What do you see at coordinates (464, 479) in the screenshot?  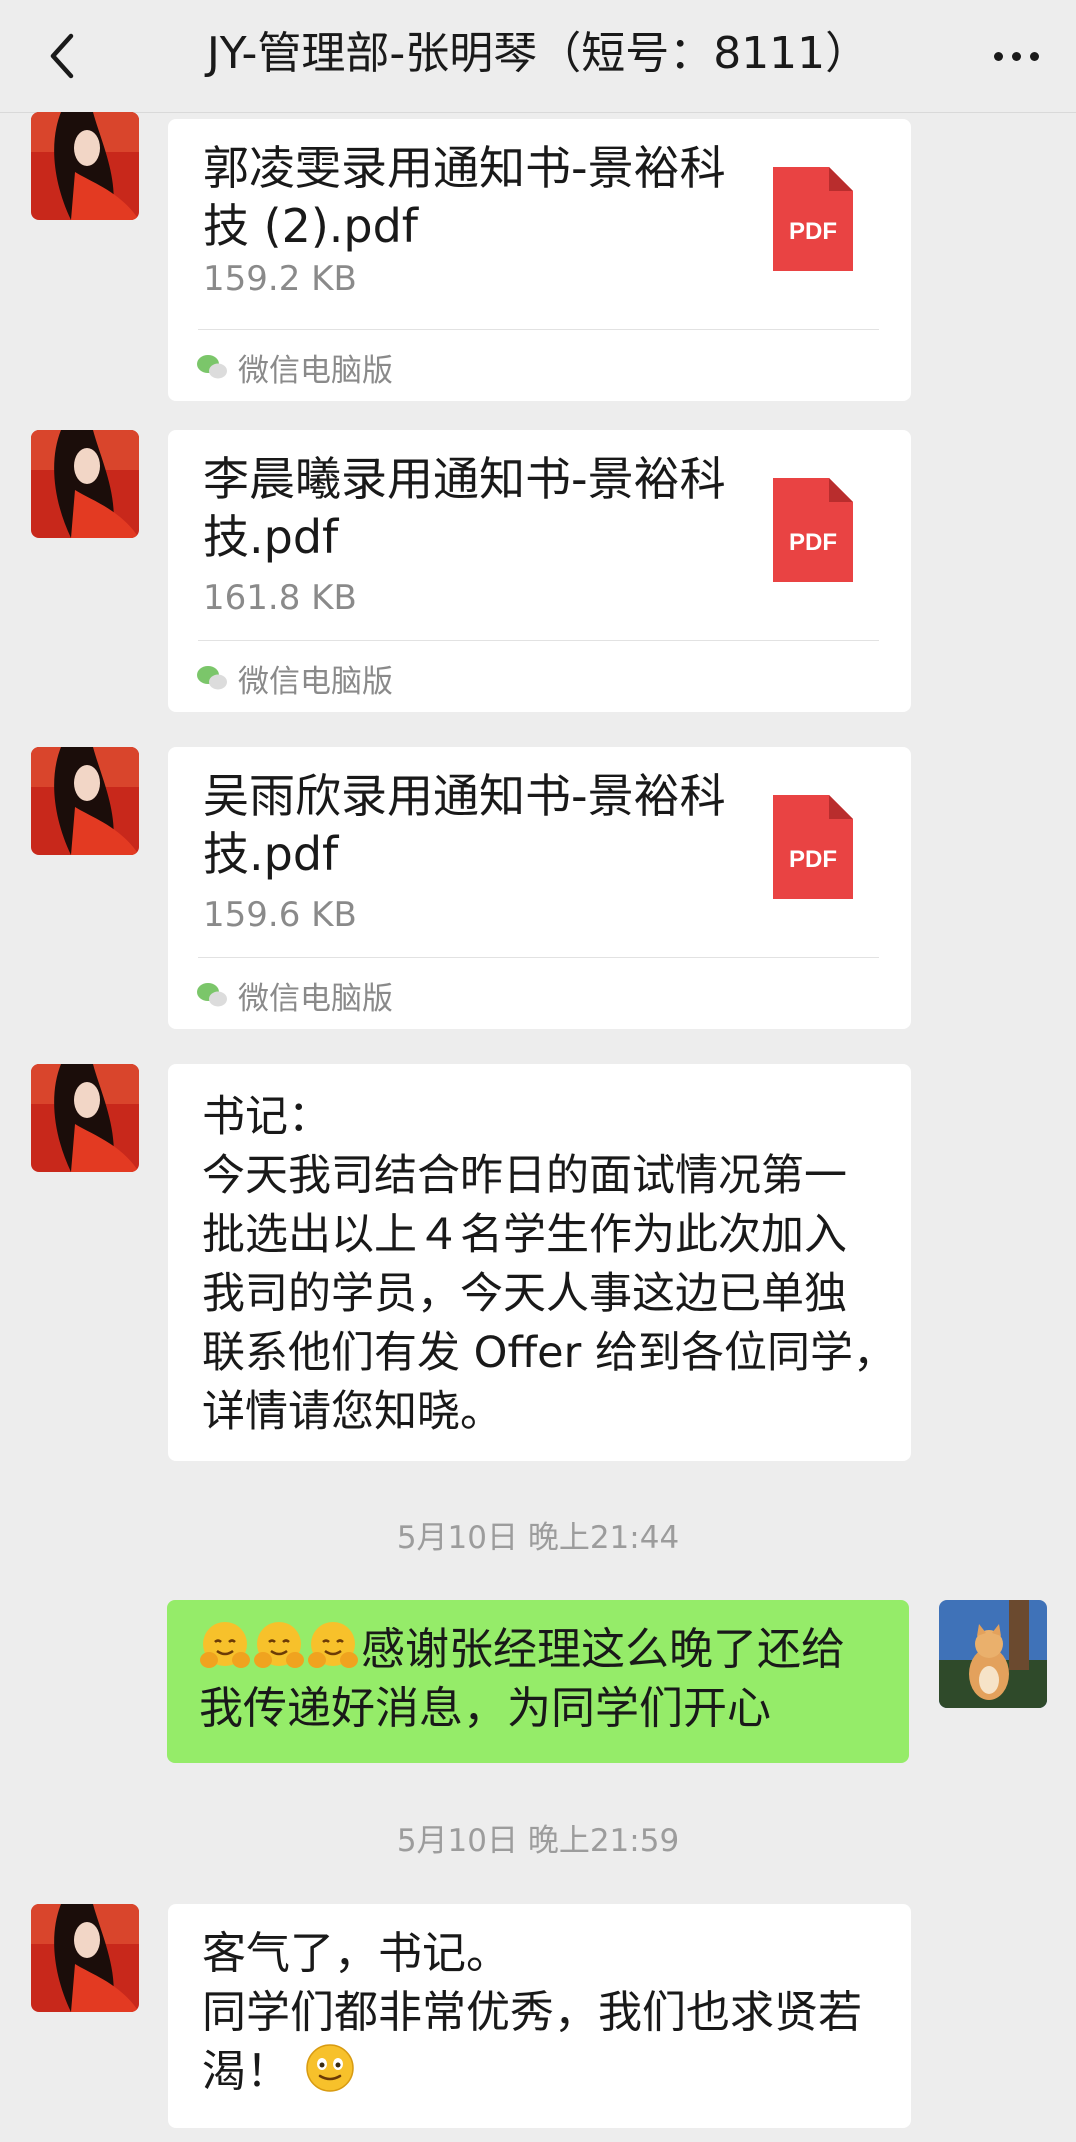 I see `file-name-line: 李晨曦录用通知书-景裕科` at bounding box center [464, 479].